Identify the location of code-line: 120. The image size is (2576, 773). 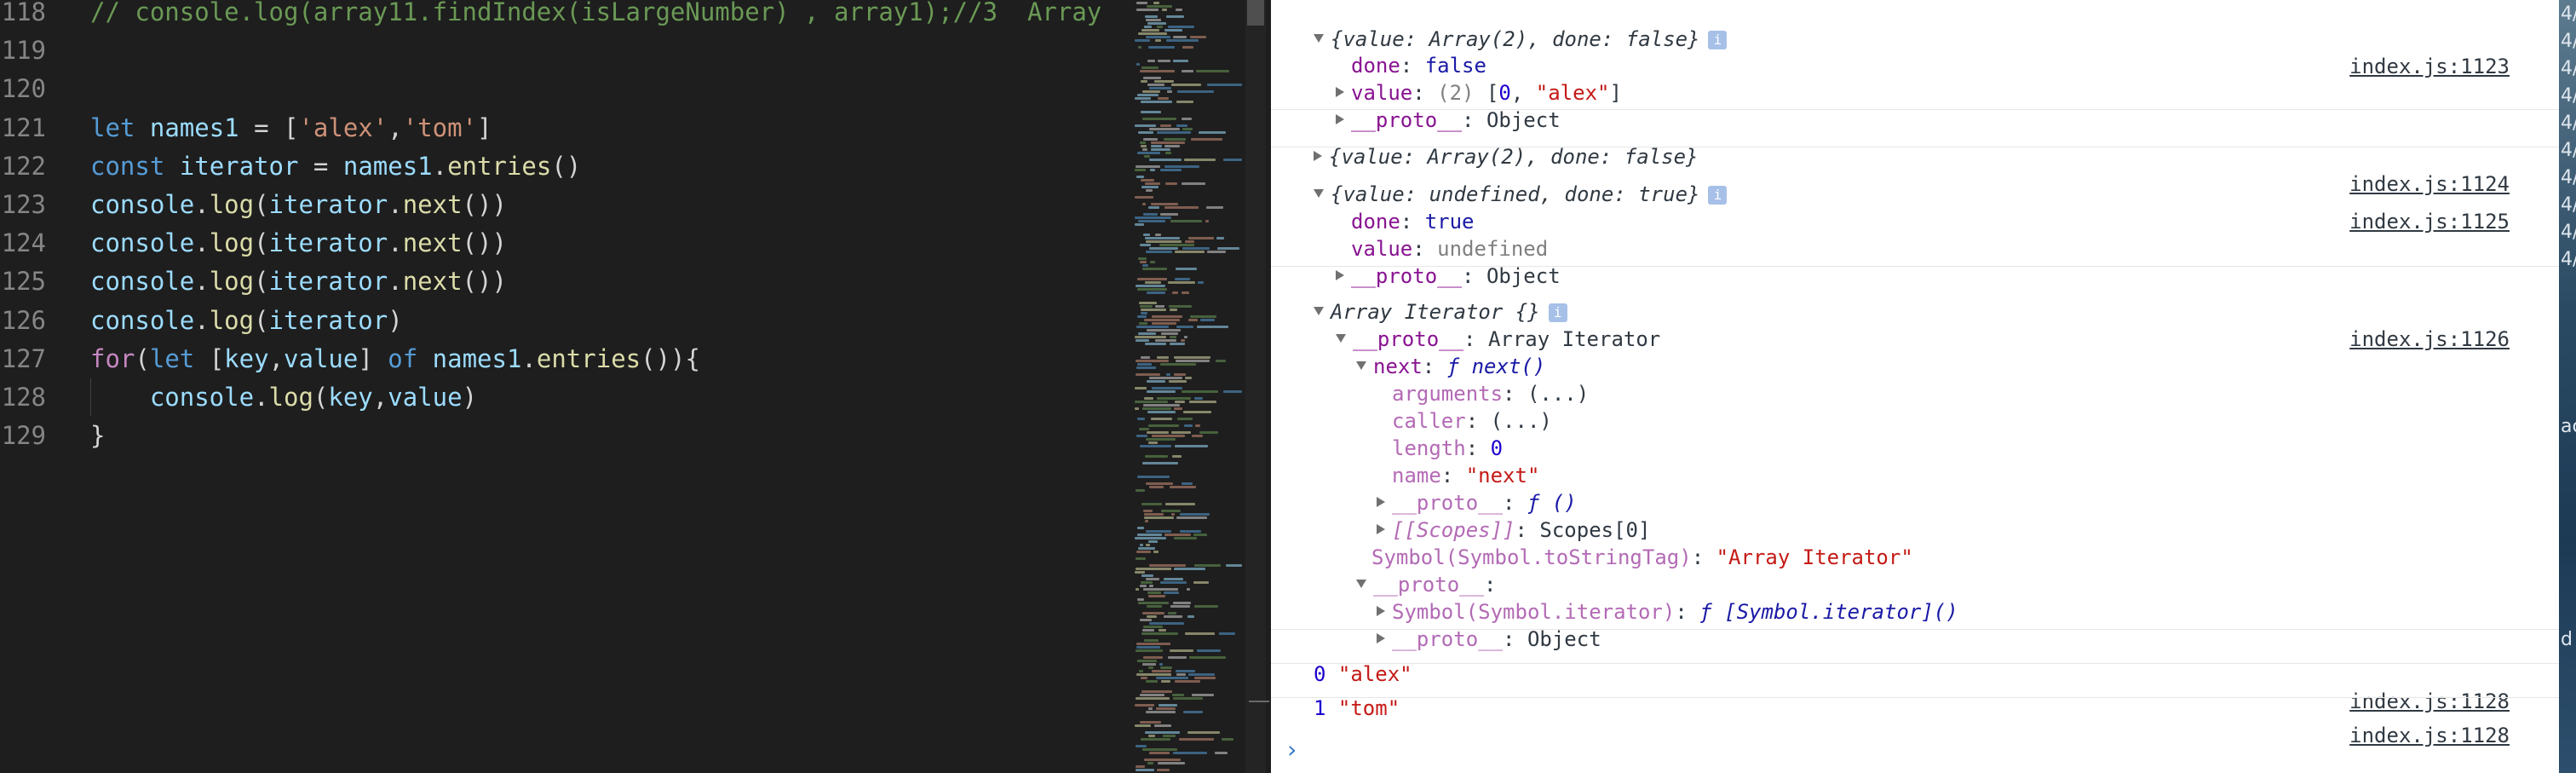
(567, 89).